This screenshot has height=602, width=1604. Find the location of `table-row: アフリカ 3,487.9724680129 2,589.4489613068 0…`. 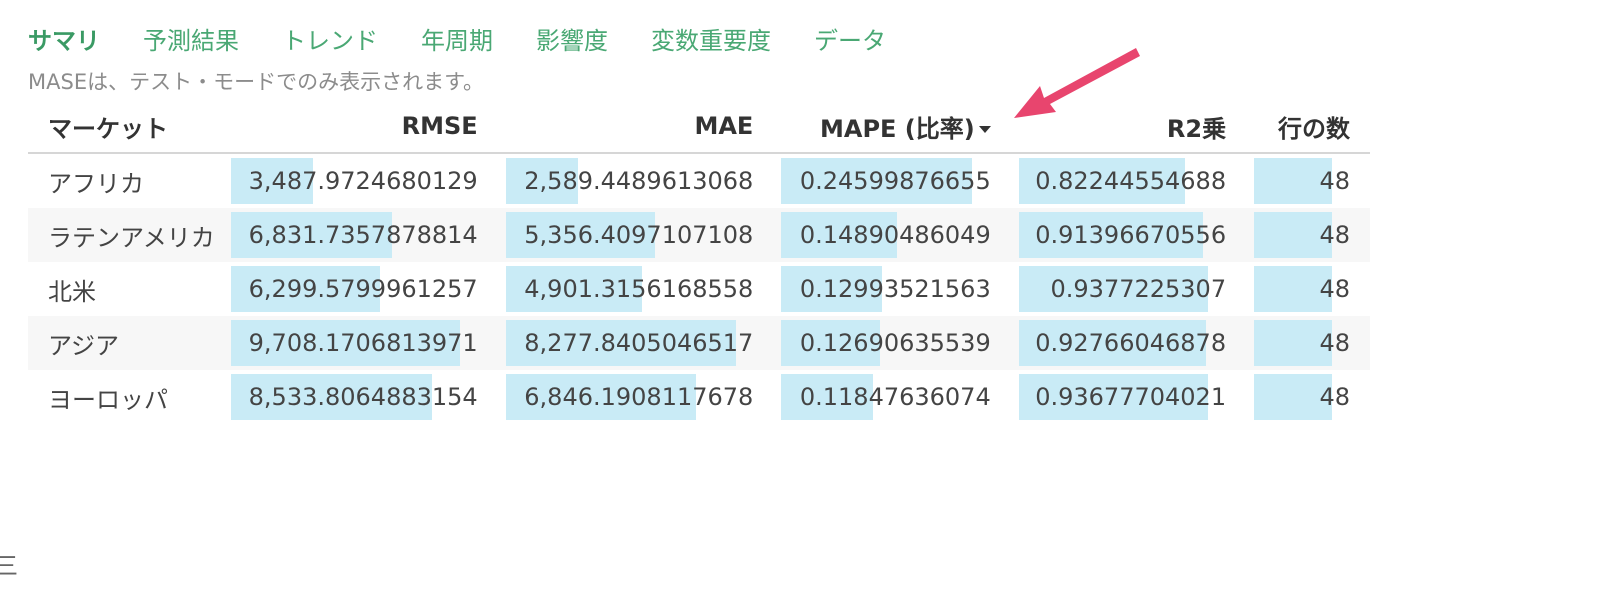

table-row: アフリカ 3,487.9724680129 2,589.4489613068 0… is located at coordinates (699, 180).